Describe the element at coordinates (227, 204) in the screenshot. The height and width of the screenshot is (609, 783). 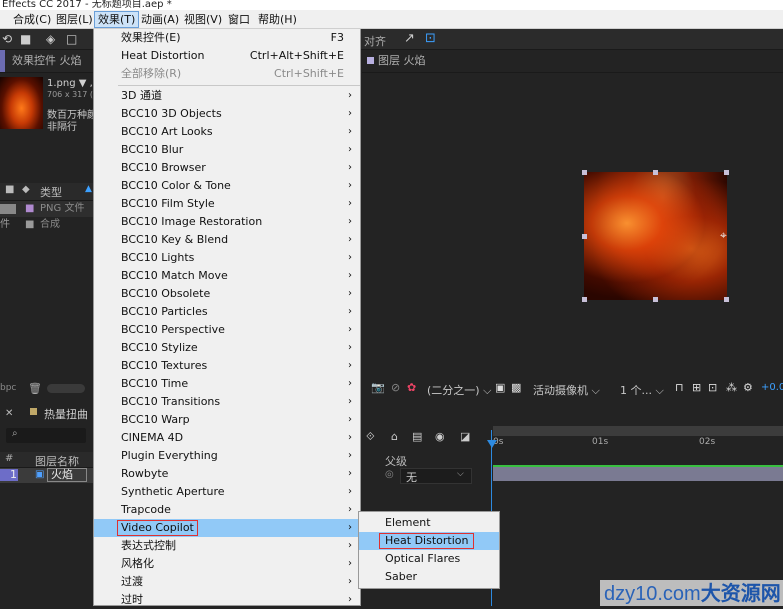
I see `effects-menu-item: BCC10 Film Style ›` at that location.